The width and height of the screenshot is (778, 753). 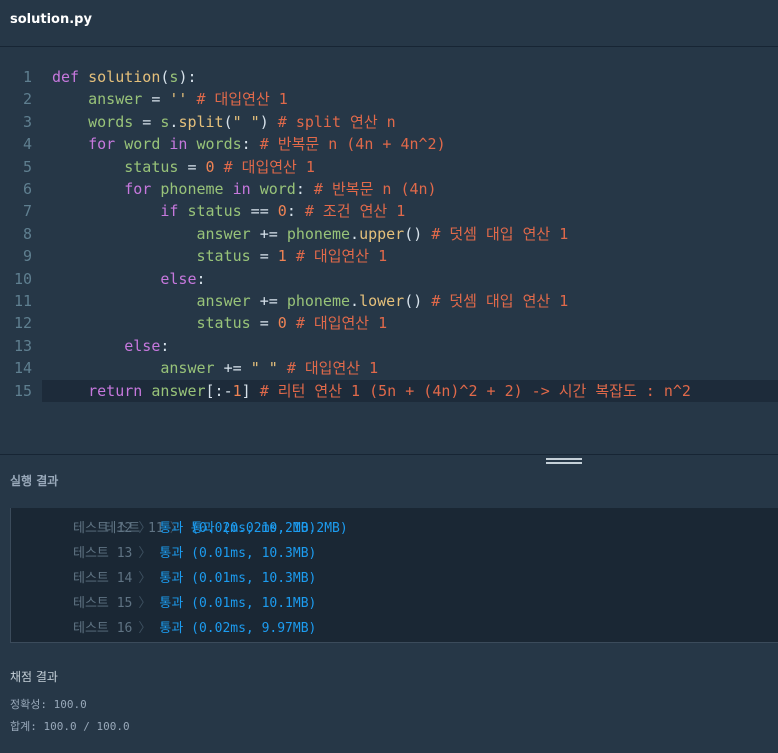 I want to click on code-token: # 덧셈 대입 연산 1, so click(x=500, y=233).